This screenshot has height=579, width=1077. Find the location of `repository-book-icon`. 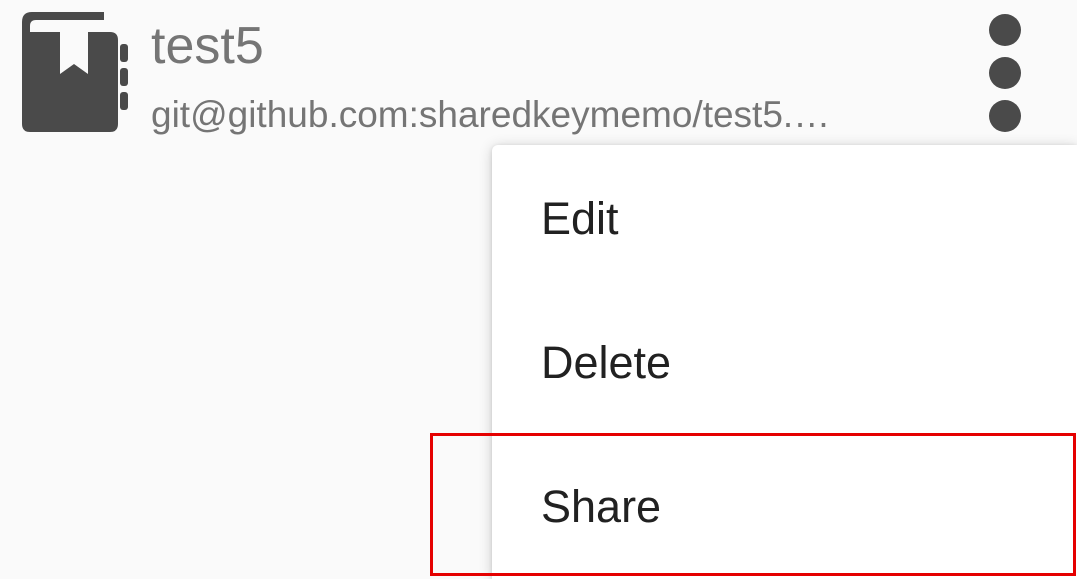

repository-book-icon is located at coordinates (75, 72).